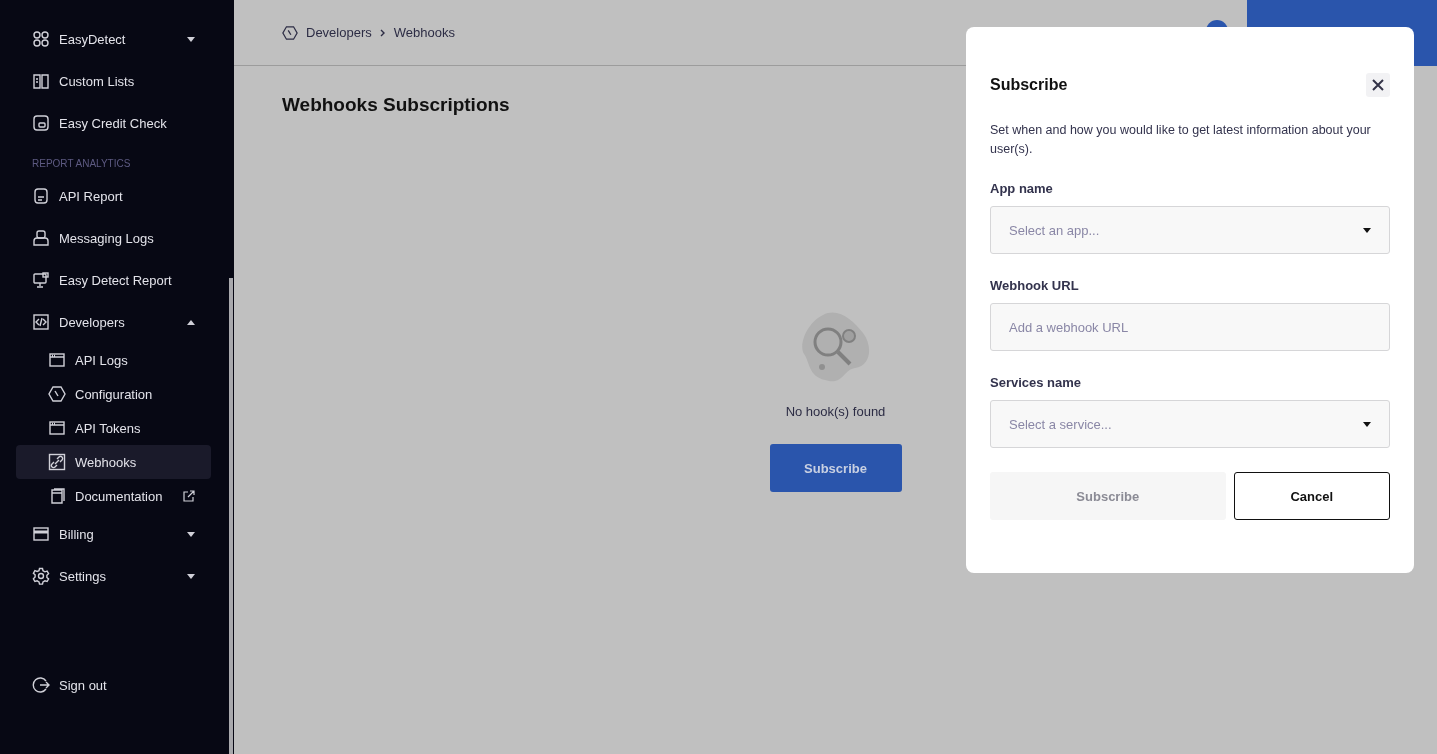 The image size is (1437, 754). I want to click on monitor-icon, so click(41, 280).